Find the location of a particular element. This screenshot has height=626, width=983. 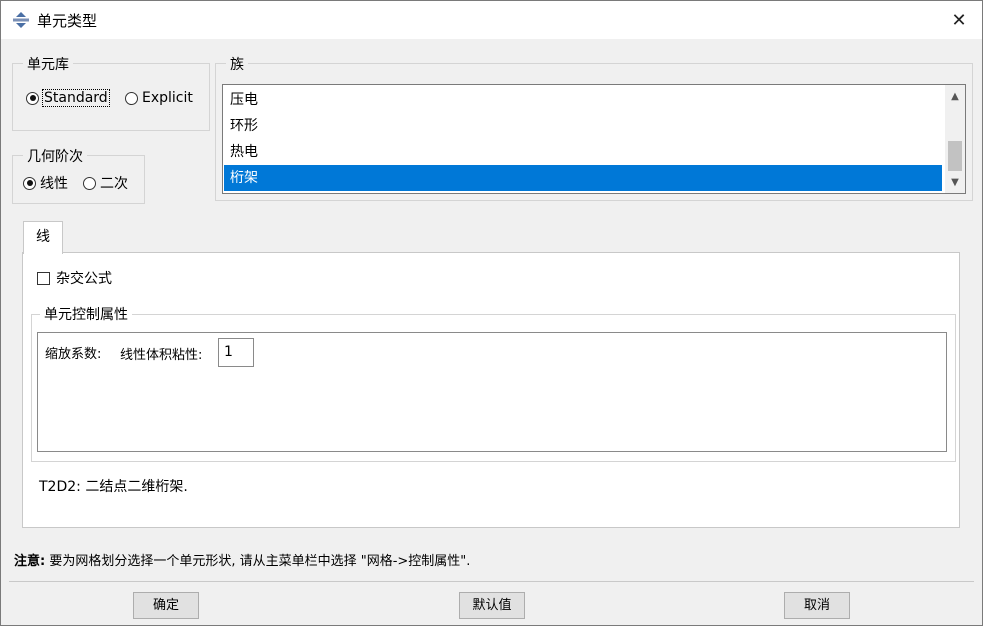

family-legend: 族 is located at coordinates (237, 64).